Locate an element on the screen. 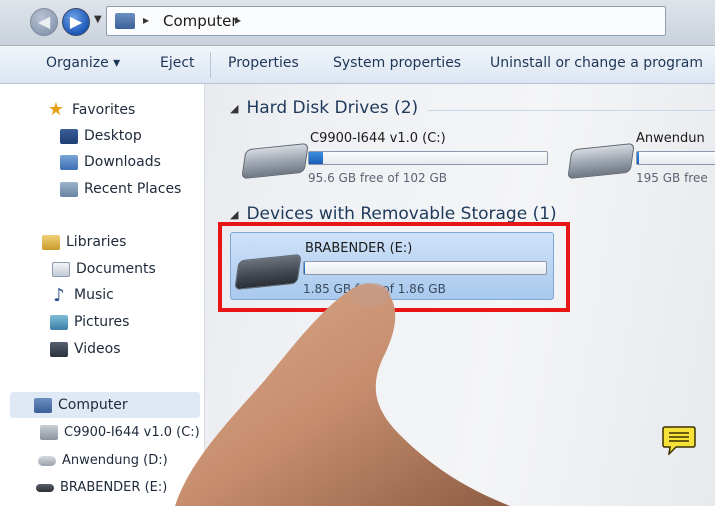 The image size is (715, 506). usb-drive-icon is located at coordinates (45, 487).